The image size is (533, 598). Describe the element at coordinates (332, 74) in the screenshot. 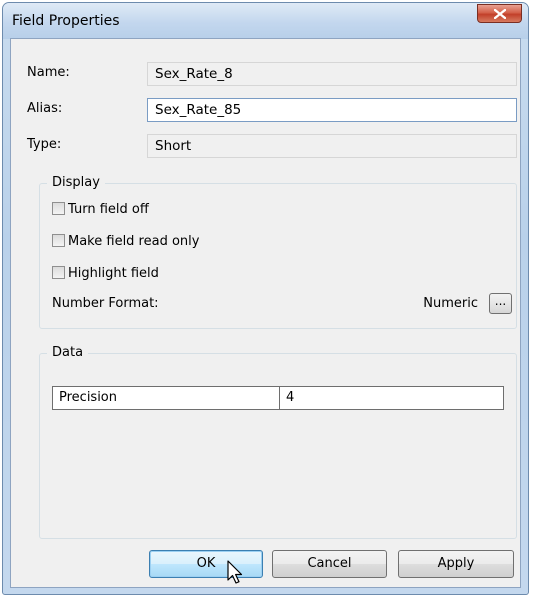

I see `name-field: Sex_Rate_8` at that location.